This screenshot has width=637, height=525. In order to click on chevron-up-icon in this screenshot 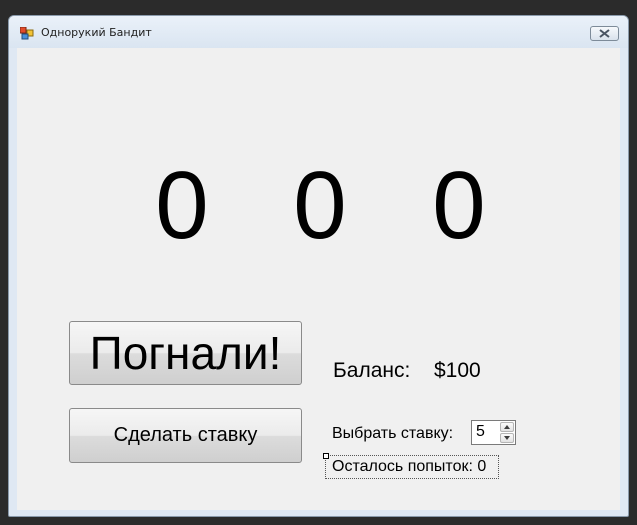, I will do `click(507, 427)`.